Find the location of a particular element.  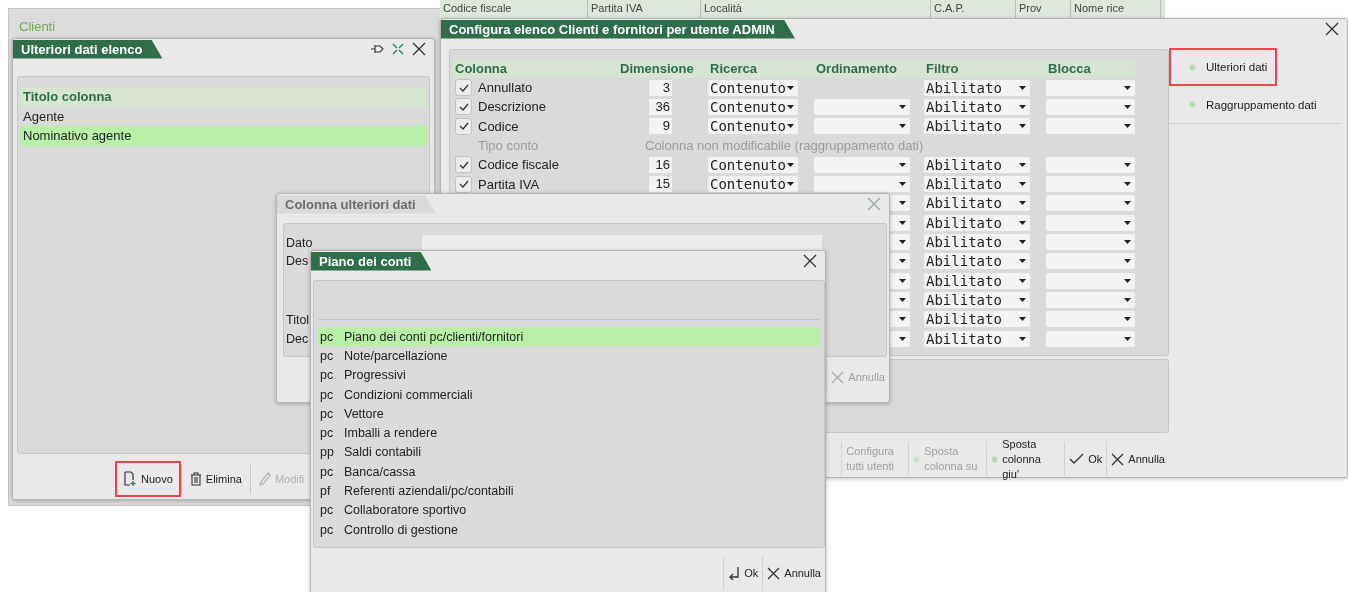

list-item: pp Saldi contabili is located at coordinates (569, 452).